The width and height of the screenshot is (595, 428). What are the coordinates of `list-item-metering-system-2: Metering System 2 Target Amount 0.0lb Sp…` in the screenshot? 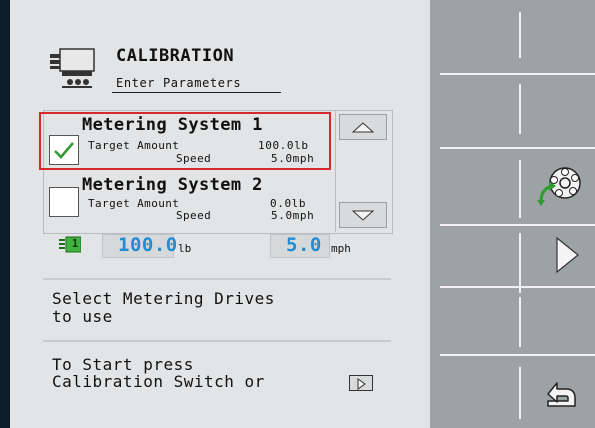 It's located at (190, 204).